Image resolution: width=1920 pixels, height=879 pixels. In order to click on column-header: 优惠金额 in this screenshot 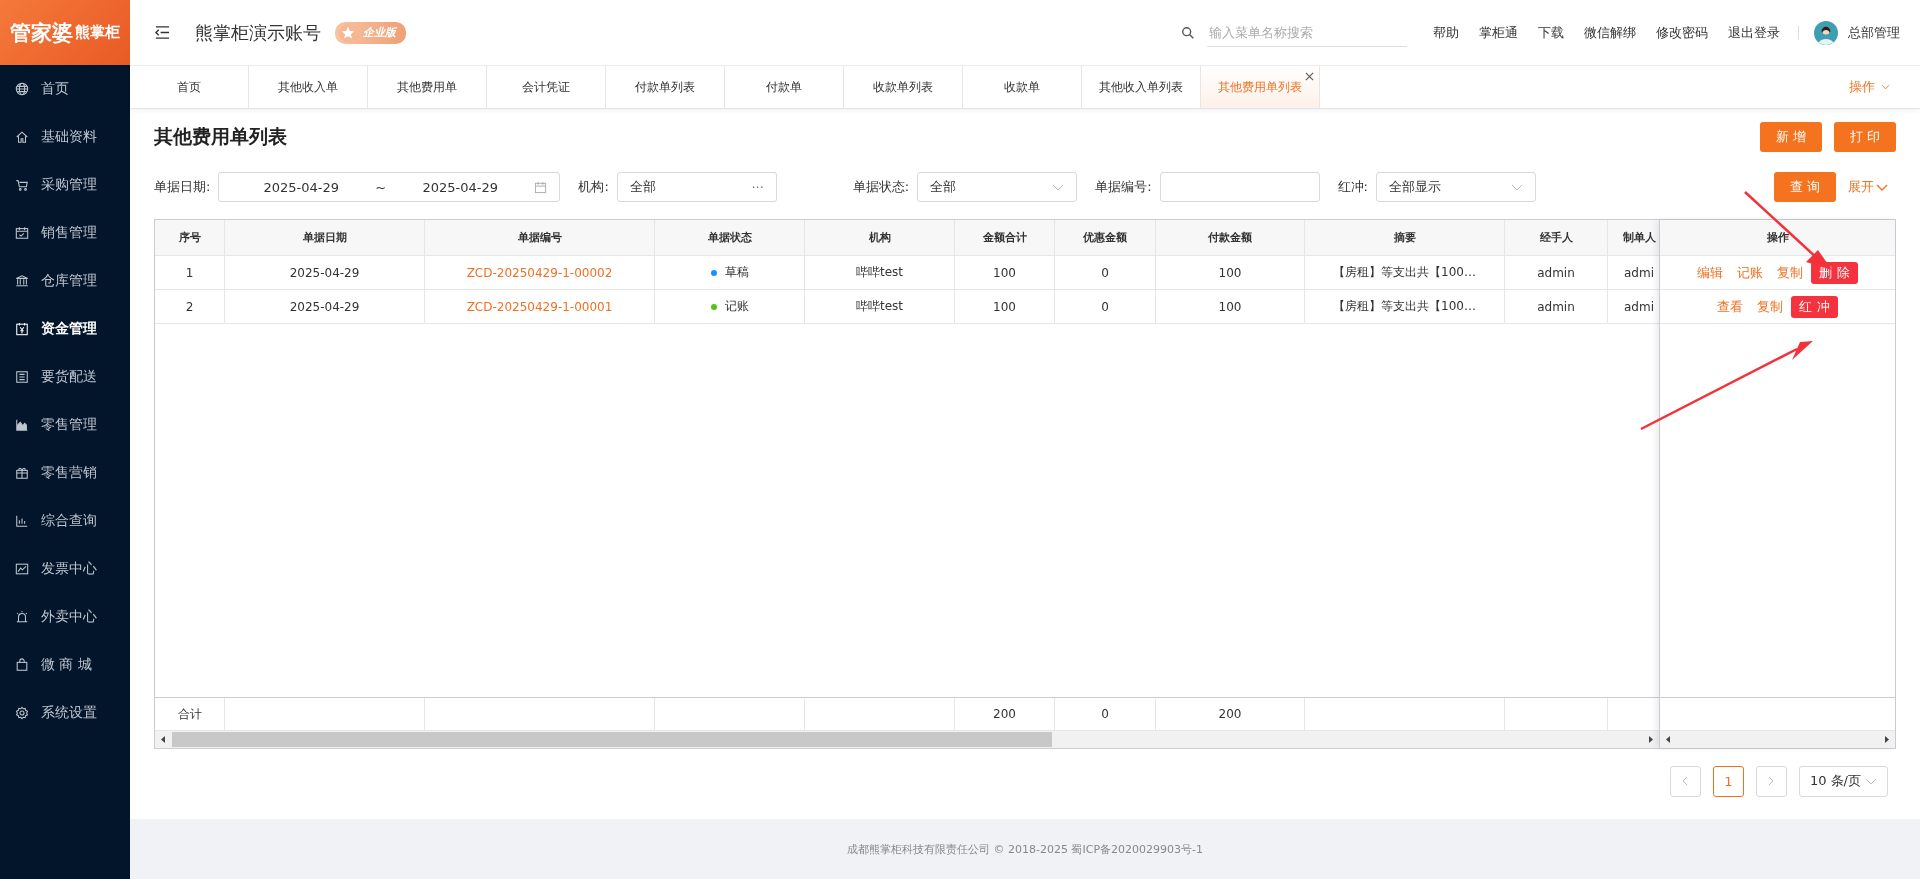, I will do `click(1105, 237)`.